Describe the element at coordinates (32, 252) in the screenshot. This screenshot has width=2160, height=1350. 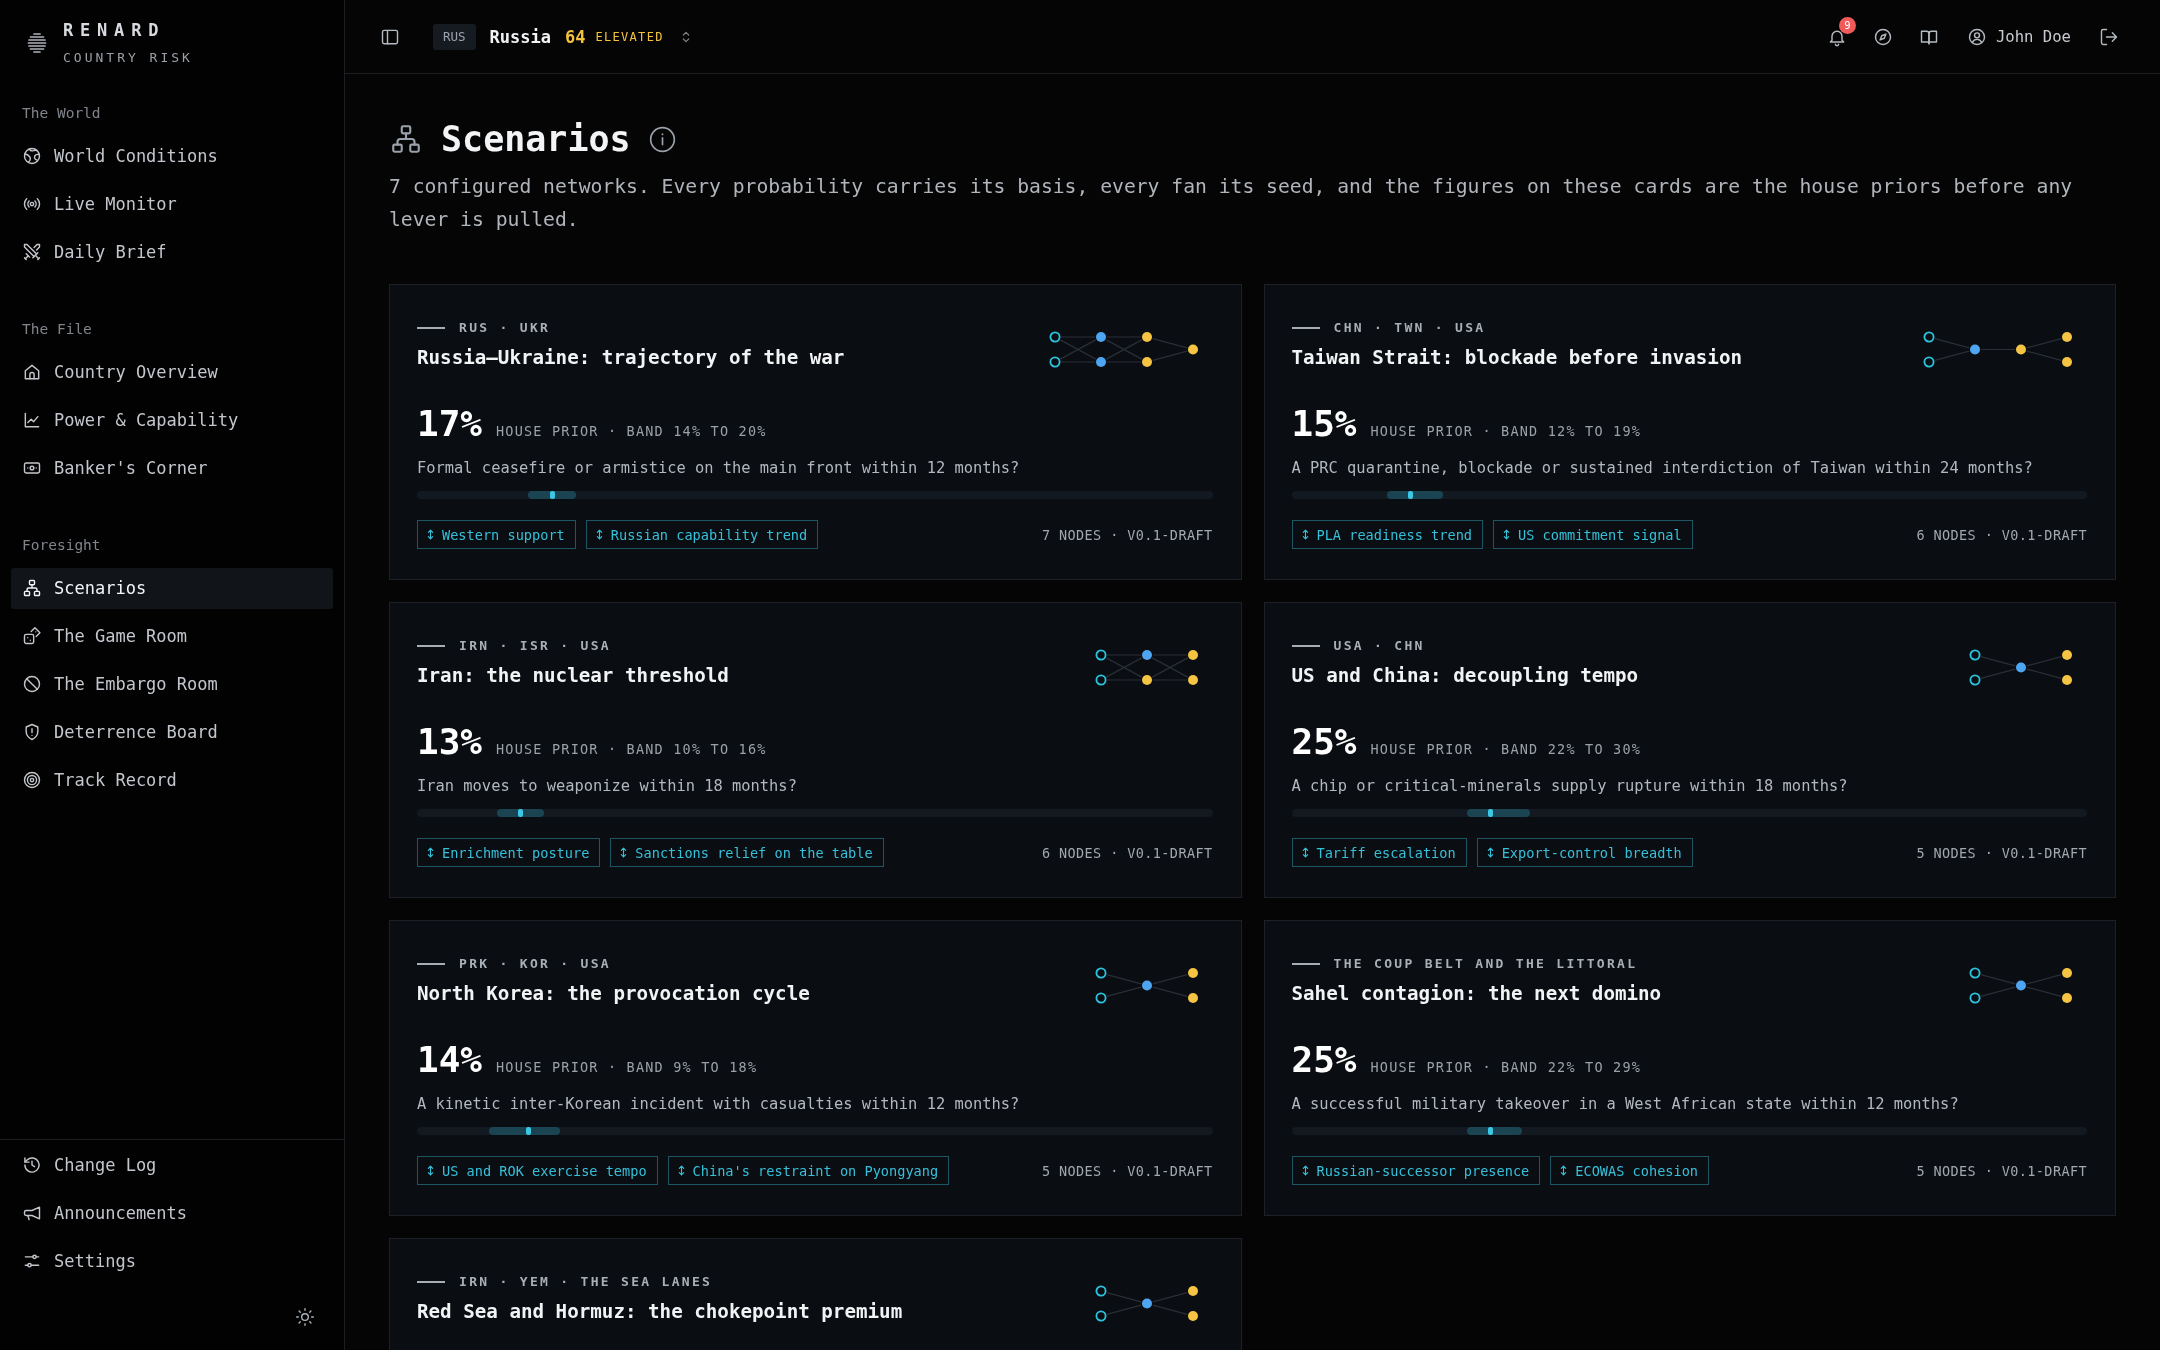
I see `crossed-swords-icon` at that location.